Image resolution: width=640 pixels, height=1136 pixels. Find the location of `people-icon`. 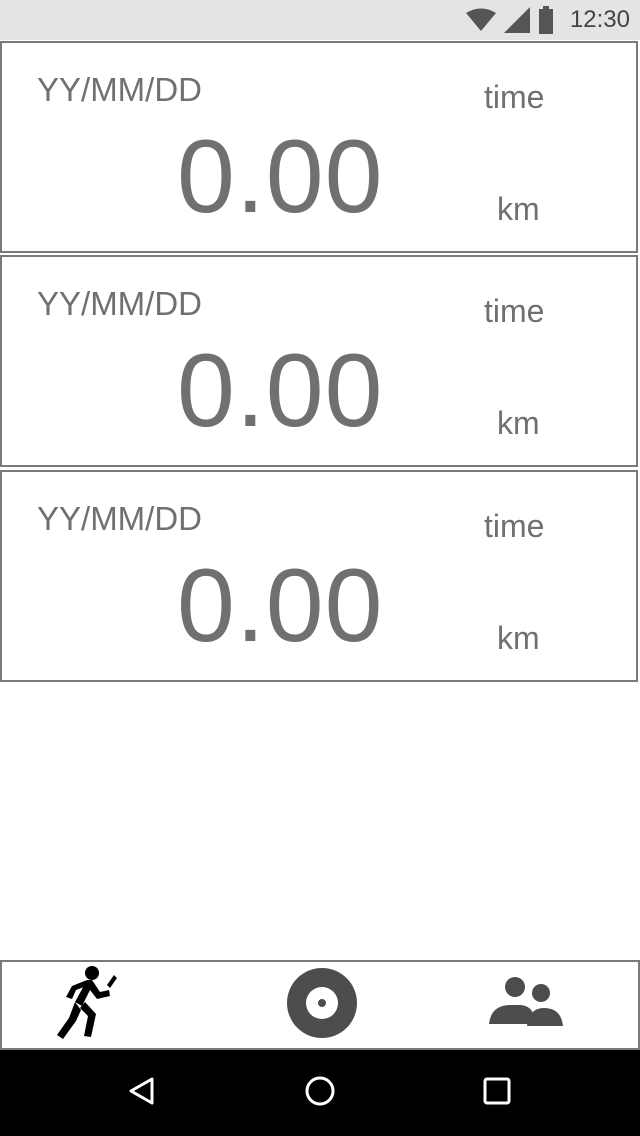

people-icon is located at coordinates (527, 1005).